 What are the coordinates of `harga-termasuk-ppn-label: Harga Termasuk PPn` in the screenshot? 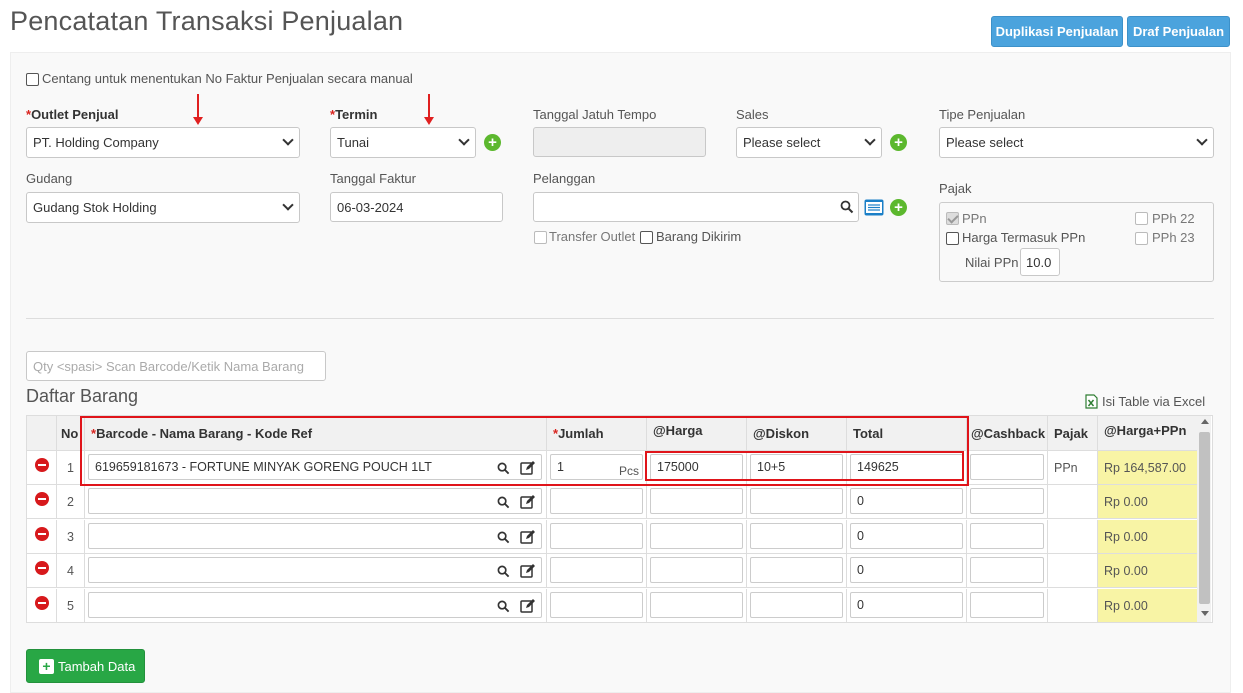 It's located at (1024, 237).